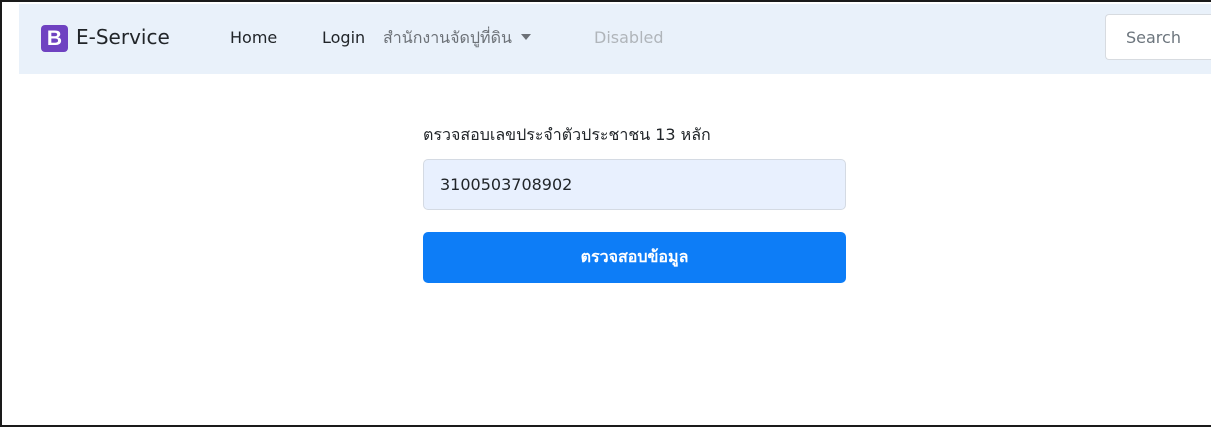 The height and width of the screenshot is (427, 1211). Describe the element at coordinates (343, 38) in the screenshot. I see `nav-link-login: Login` at that location.